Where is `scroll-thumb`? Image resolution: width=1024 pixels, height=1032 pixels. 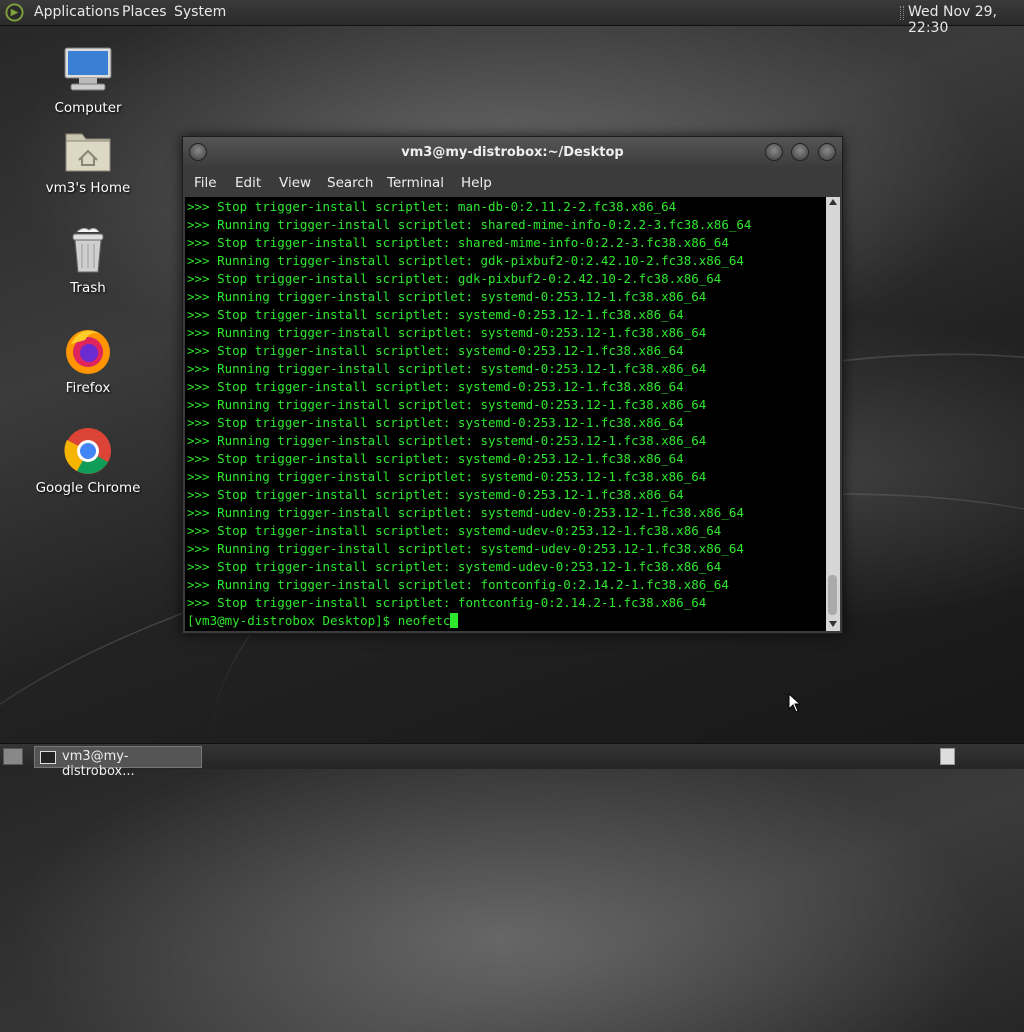
scroll-thumb is located at coordinates (832, 595).